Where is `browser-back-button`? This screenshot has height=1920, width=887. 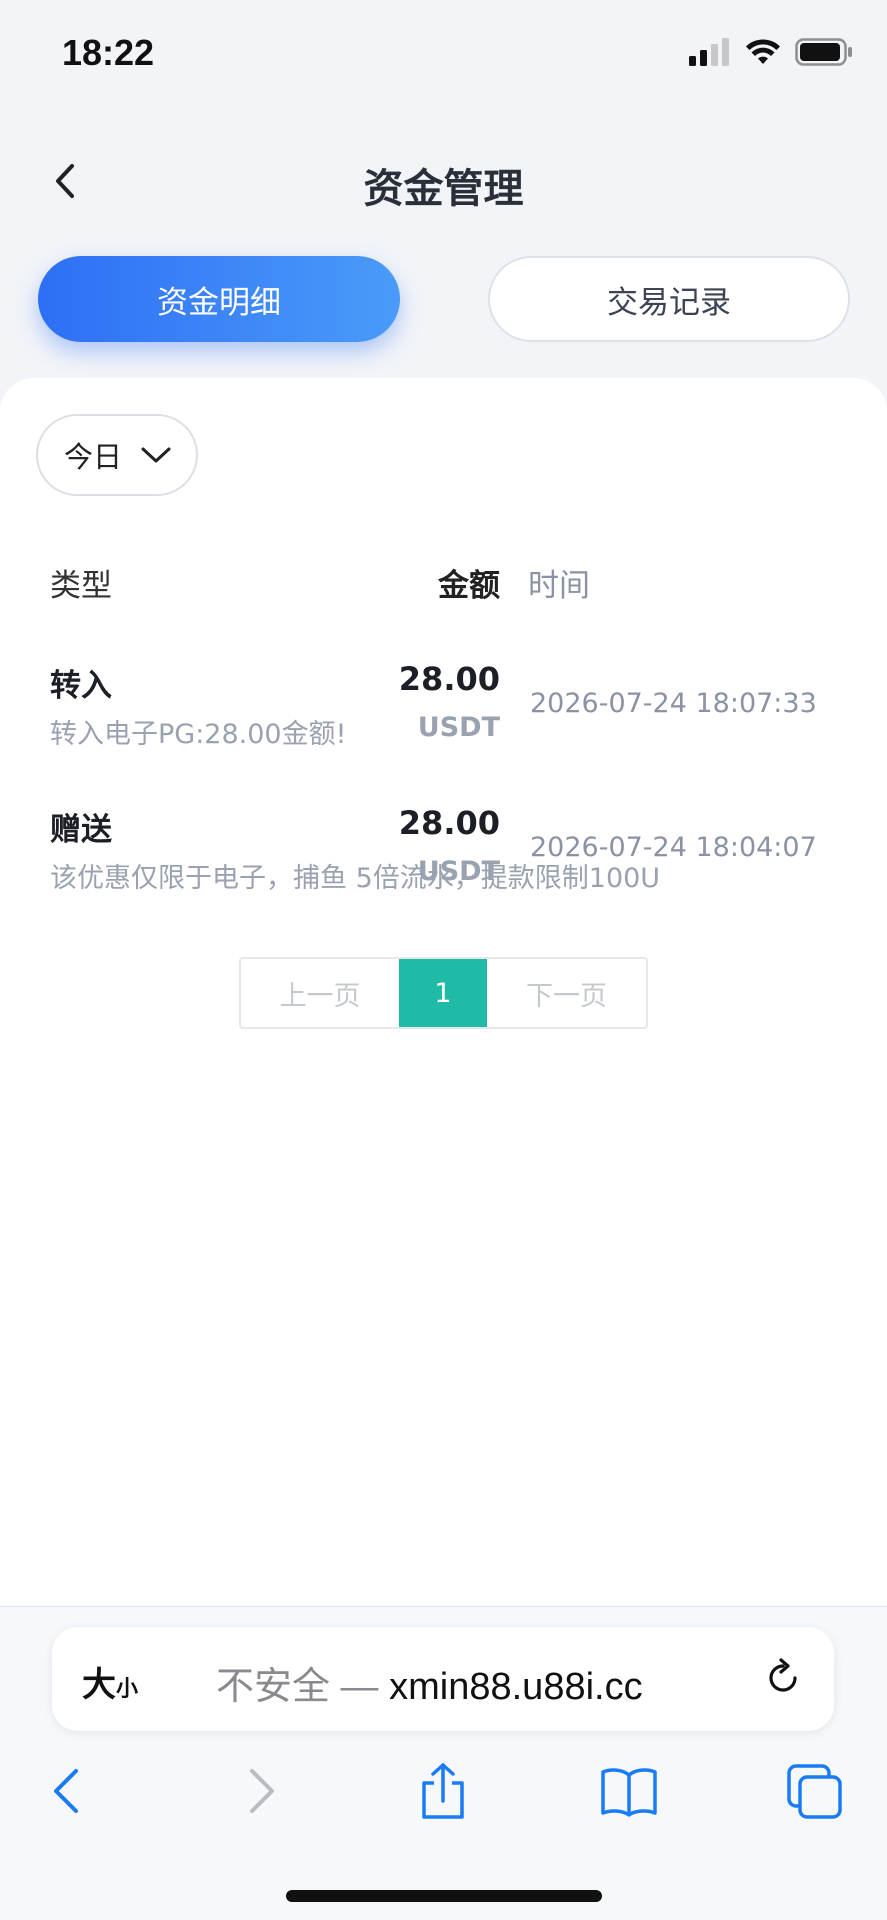 browser-back-button is located at coordinates (69, 1791).